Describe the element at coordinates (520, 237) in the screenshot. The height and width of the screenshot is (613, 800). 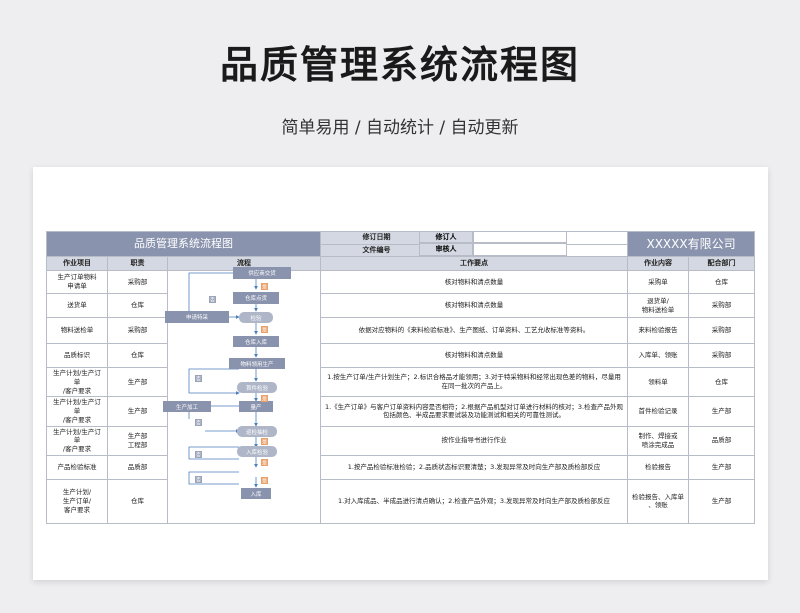
I see `reviser-value` at that location.